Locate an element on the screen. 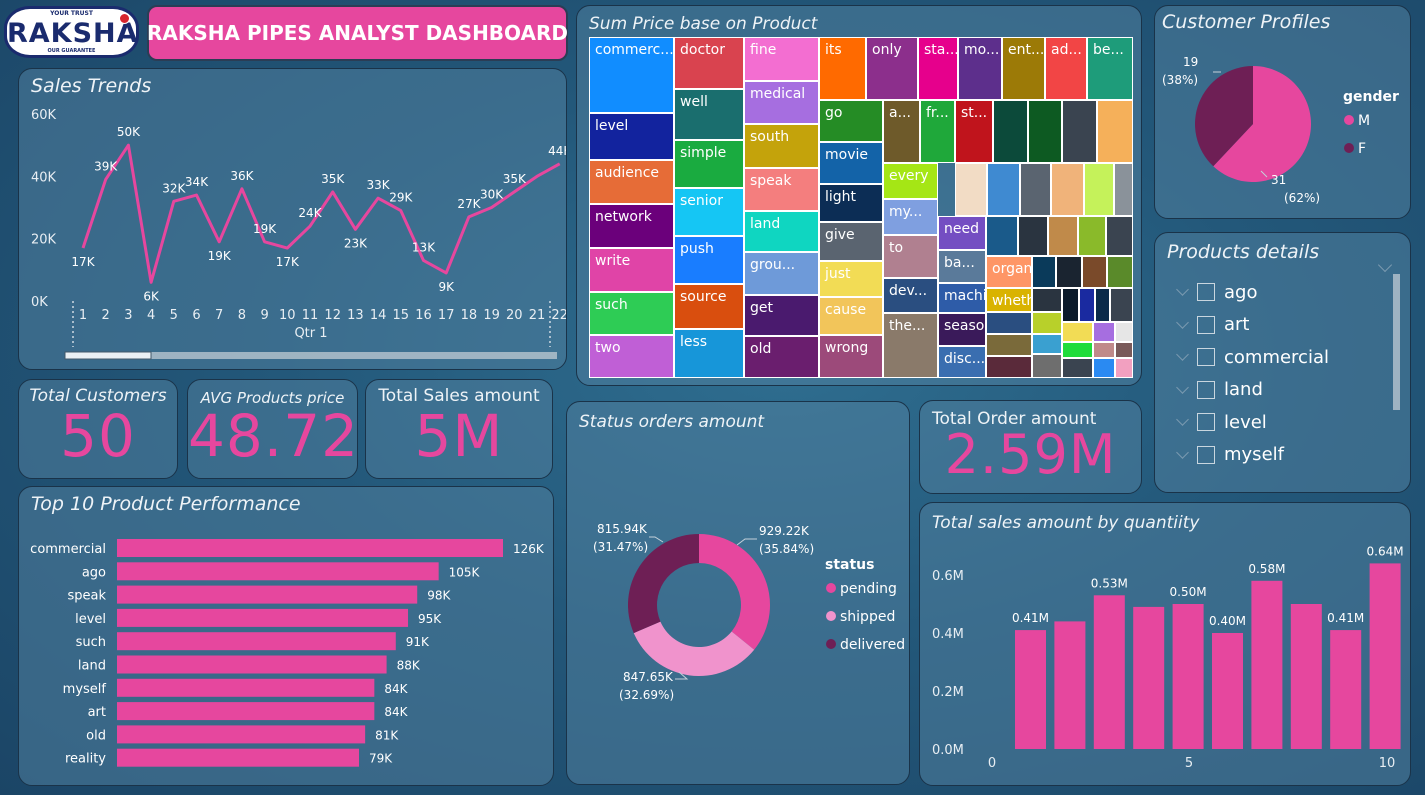 The width and height of the screenshot is (1425, 795). scrollbar-thumb is located at coordinates (108, 355).